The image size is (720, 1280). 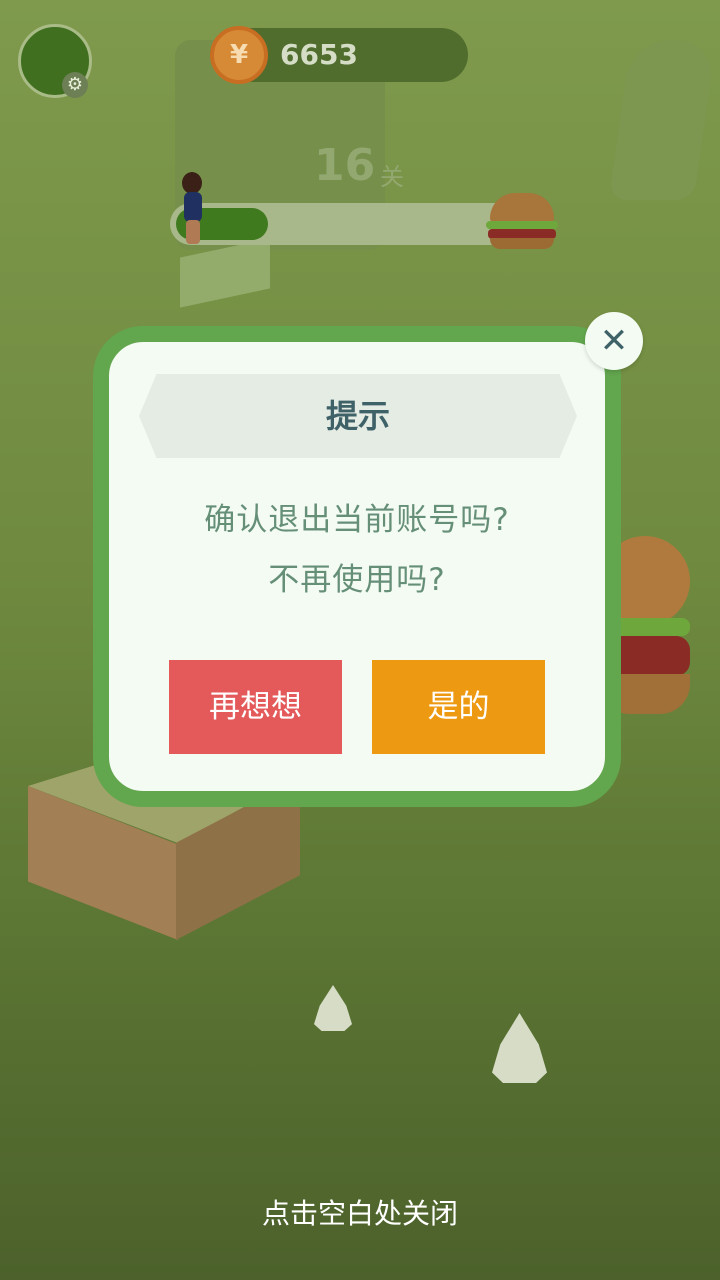 I want to click on dialog-message-line2: 不再使用吗?, so click(x=357, y=580).